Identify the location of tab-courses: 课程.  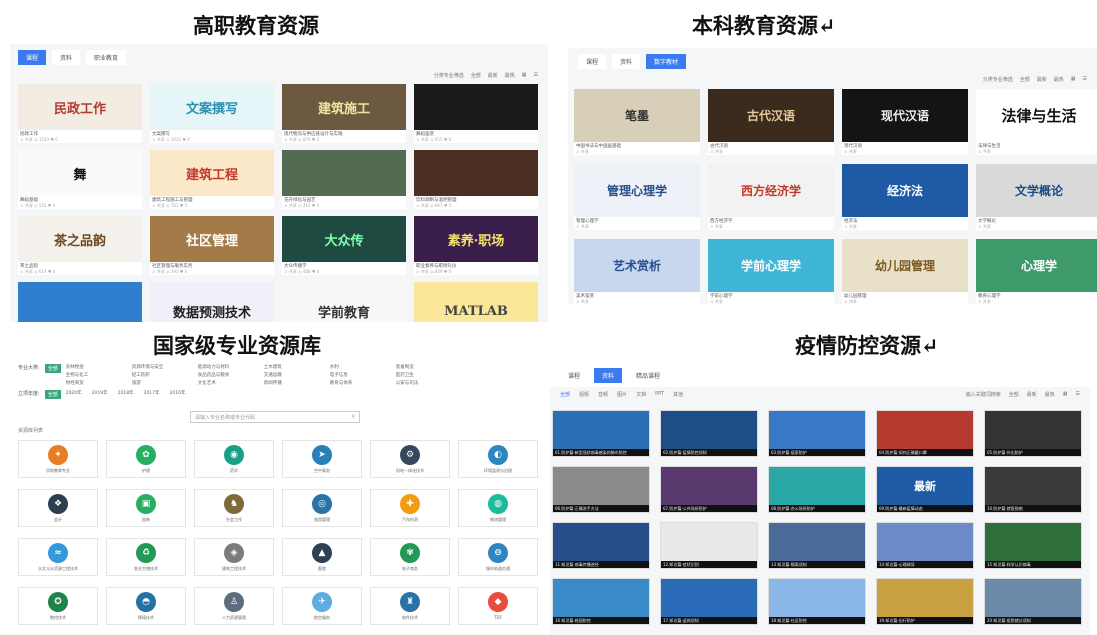
(574, 375).